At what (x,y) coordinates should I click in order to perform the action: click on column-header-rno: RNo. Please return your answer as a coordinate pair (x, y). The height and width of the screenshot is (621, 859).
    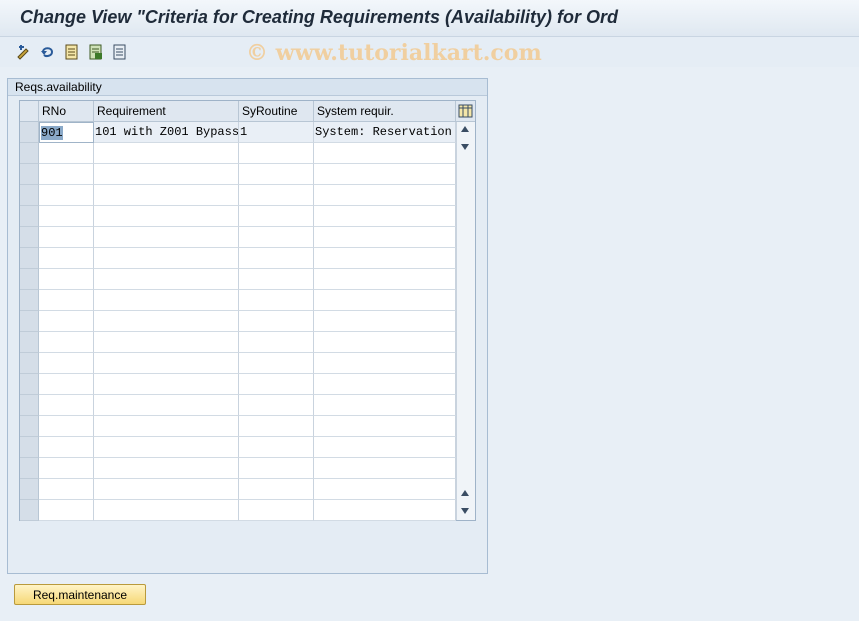
    Looking at the image, I should click on (66, 111).